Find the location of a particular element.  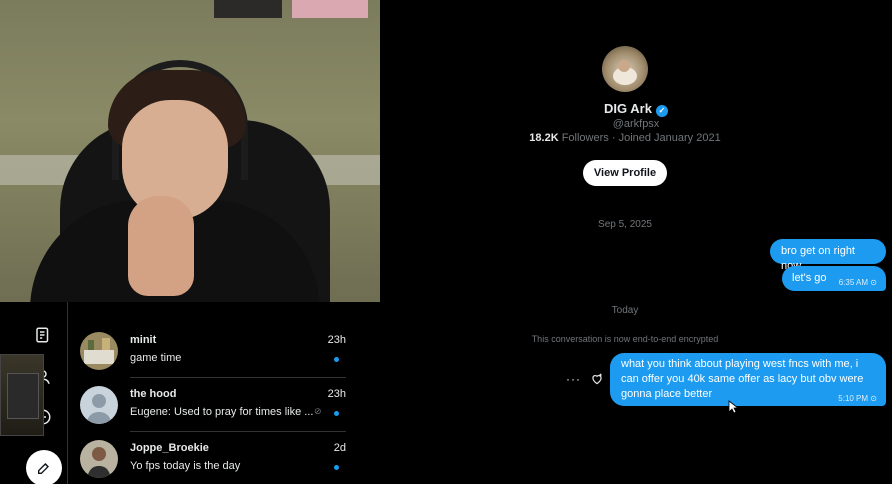

mouse-cursor-icon is located at coordinates (733, 407).